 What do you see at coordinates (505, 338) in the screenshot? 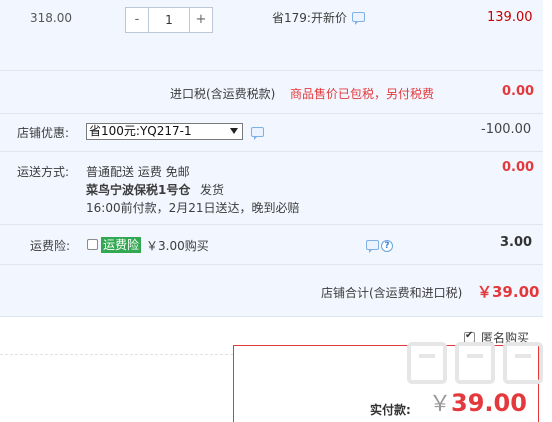
I see `anonymous-label: 匿名购买` at bounding box center [505, 338].